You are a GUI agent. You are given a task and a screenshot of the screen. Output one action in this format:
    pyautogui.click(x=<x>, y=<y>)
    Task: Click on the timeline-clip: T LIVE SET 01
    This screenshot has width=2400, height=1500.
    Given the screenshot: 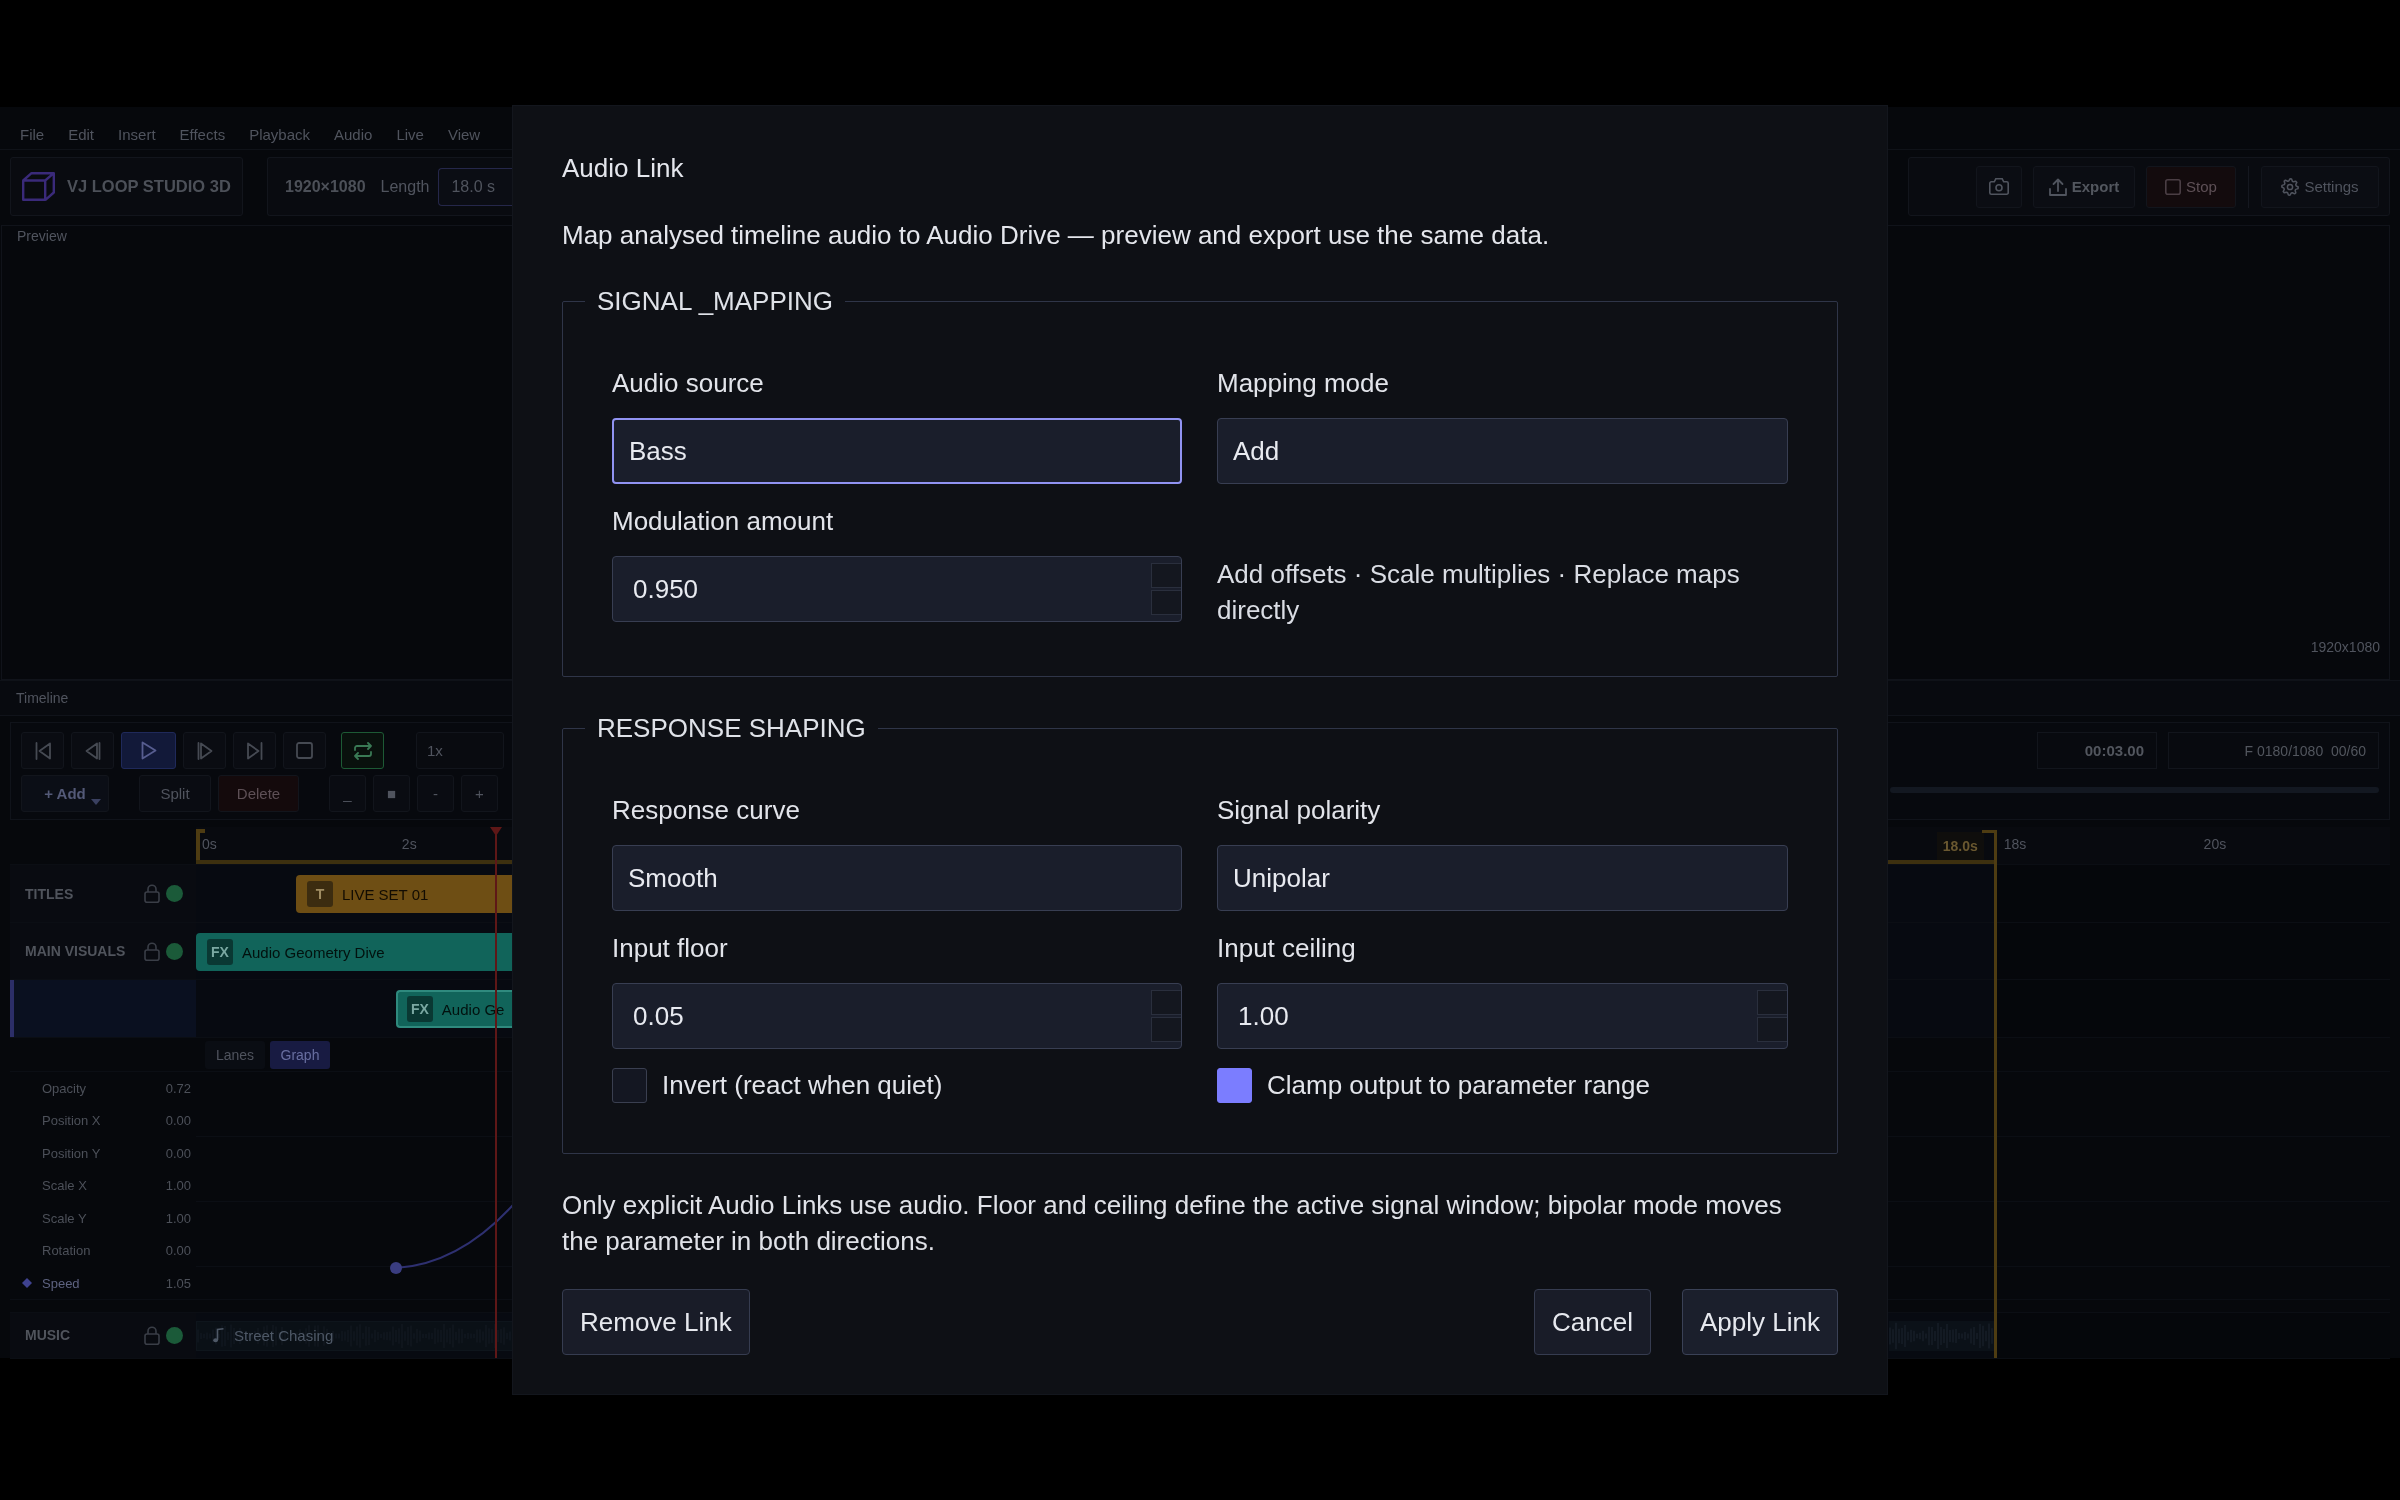 What is the action you would take?
    pyautogui.click(x=404, y=894)
    